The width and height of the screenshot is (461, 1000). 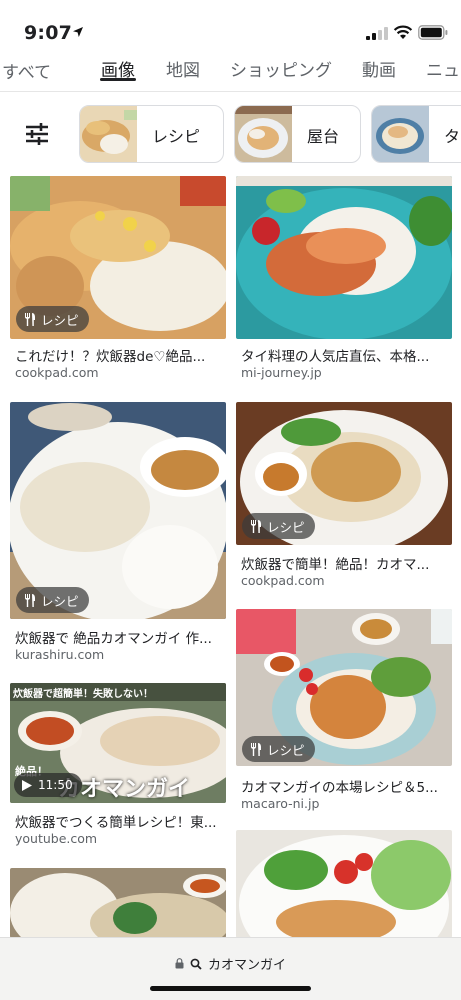 I want to click on tab-videos: 動画, so click(x=379, y=68).